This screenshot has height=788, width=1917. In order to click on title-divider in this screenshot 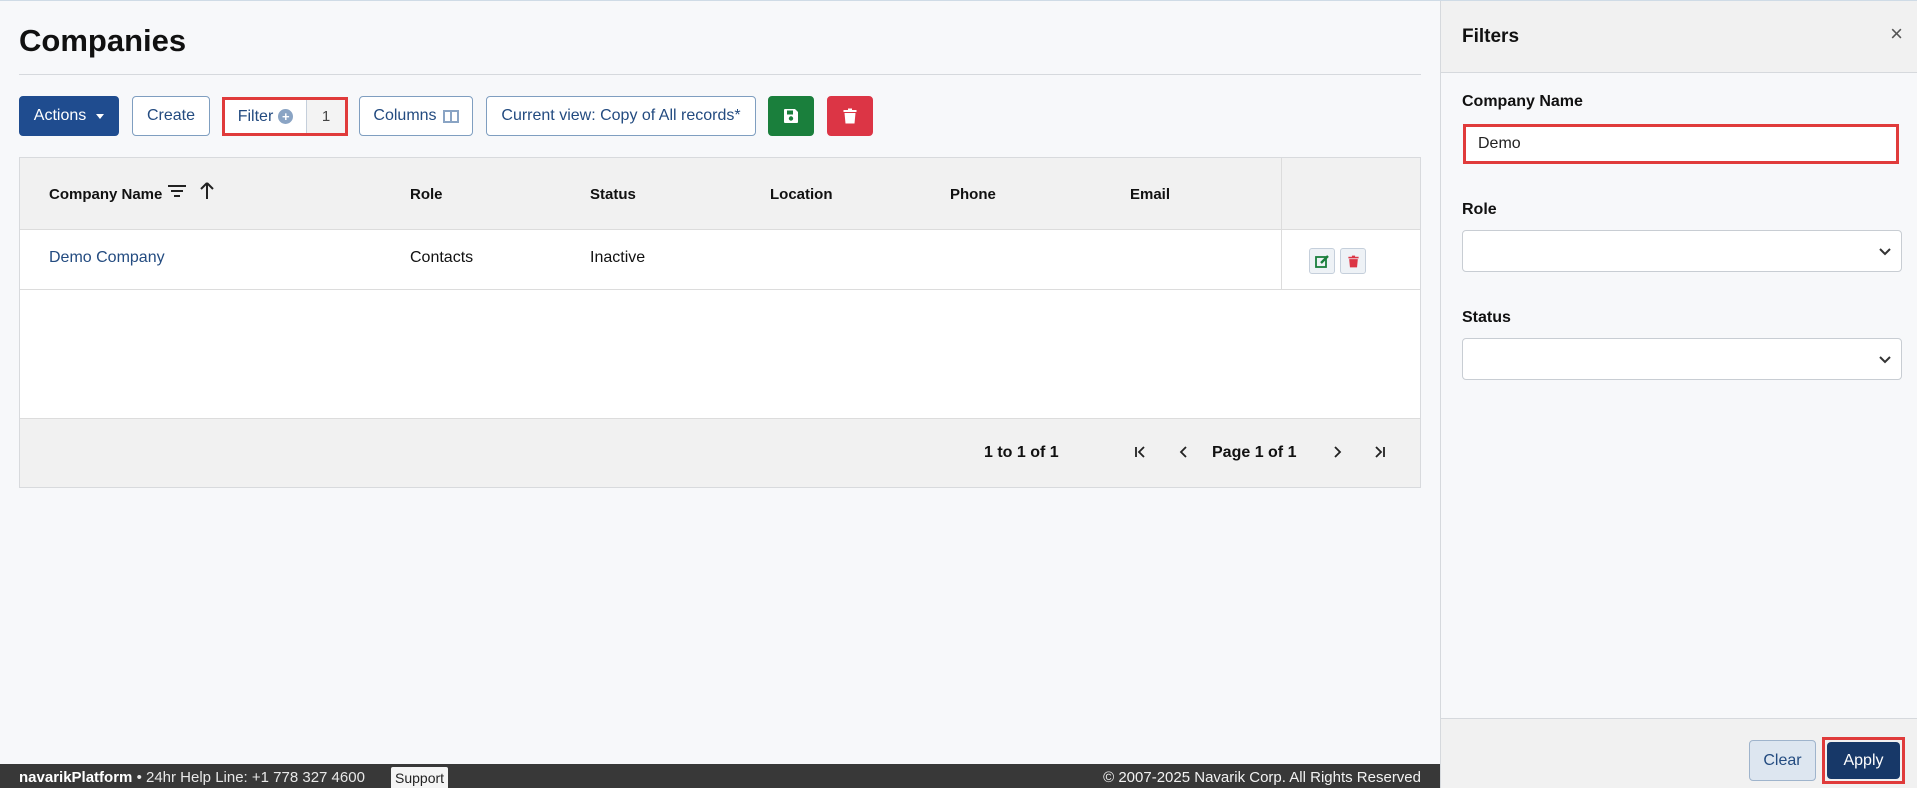, I will do `click(720, 74)`.